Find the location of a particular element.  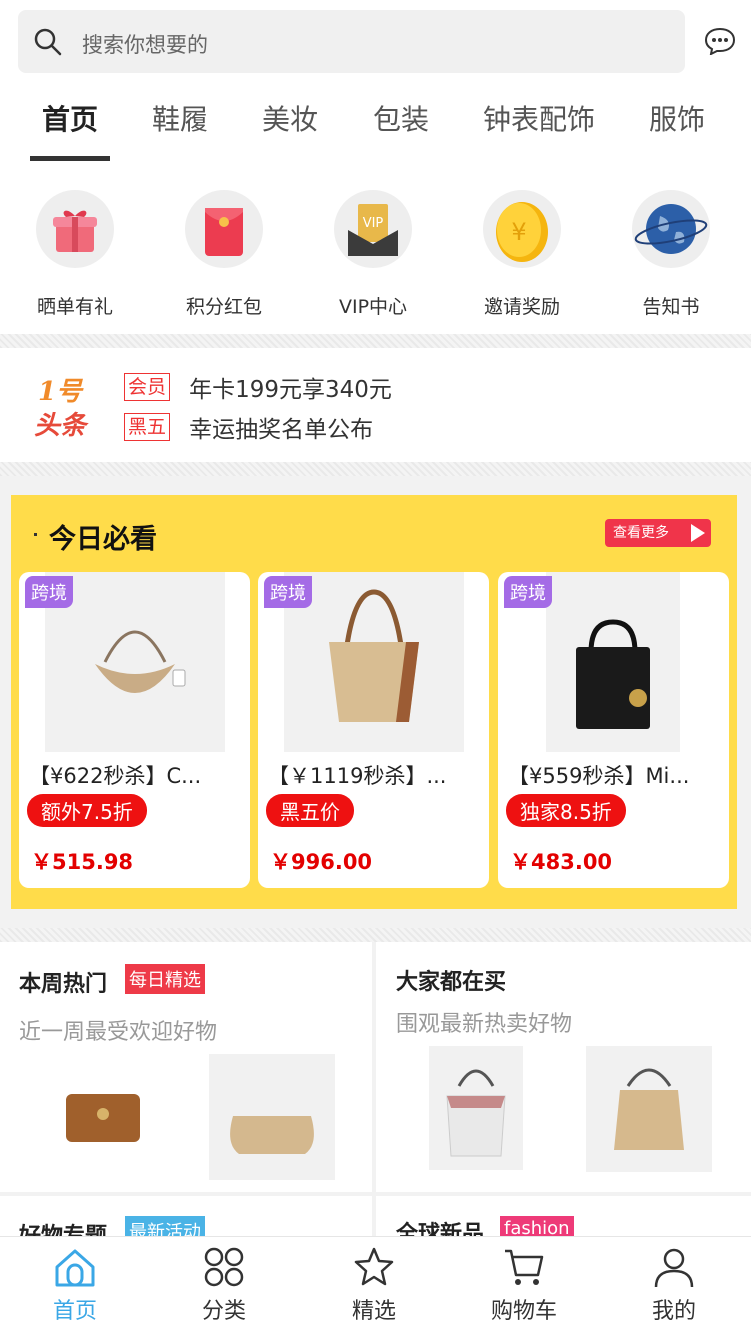

category-icon is located at coordinates (224, 1267).